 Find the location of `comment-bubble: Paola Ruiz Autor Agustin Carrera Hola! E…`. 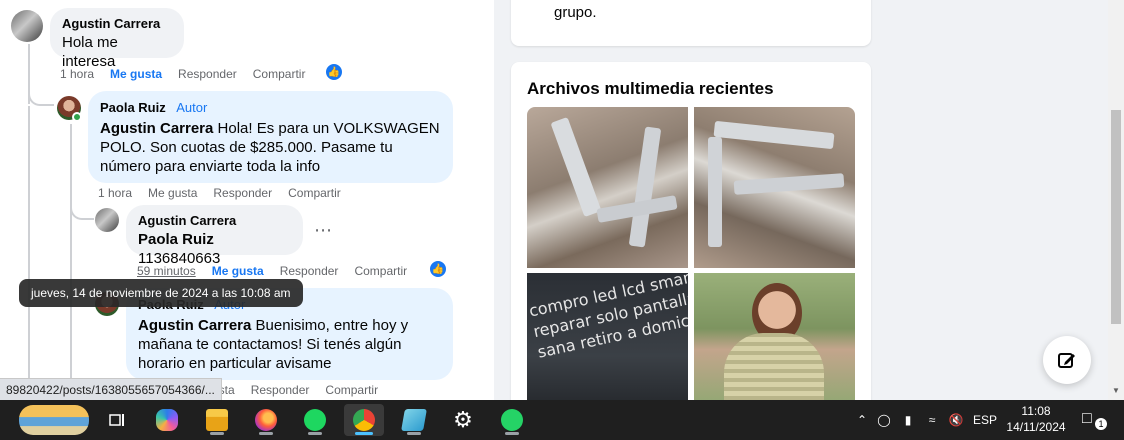

comment-bubble: Paola Ruiz Autor Agustin Carrera Hola! E… is located at coordinates (270, 137).